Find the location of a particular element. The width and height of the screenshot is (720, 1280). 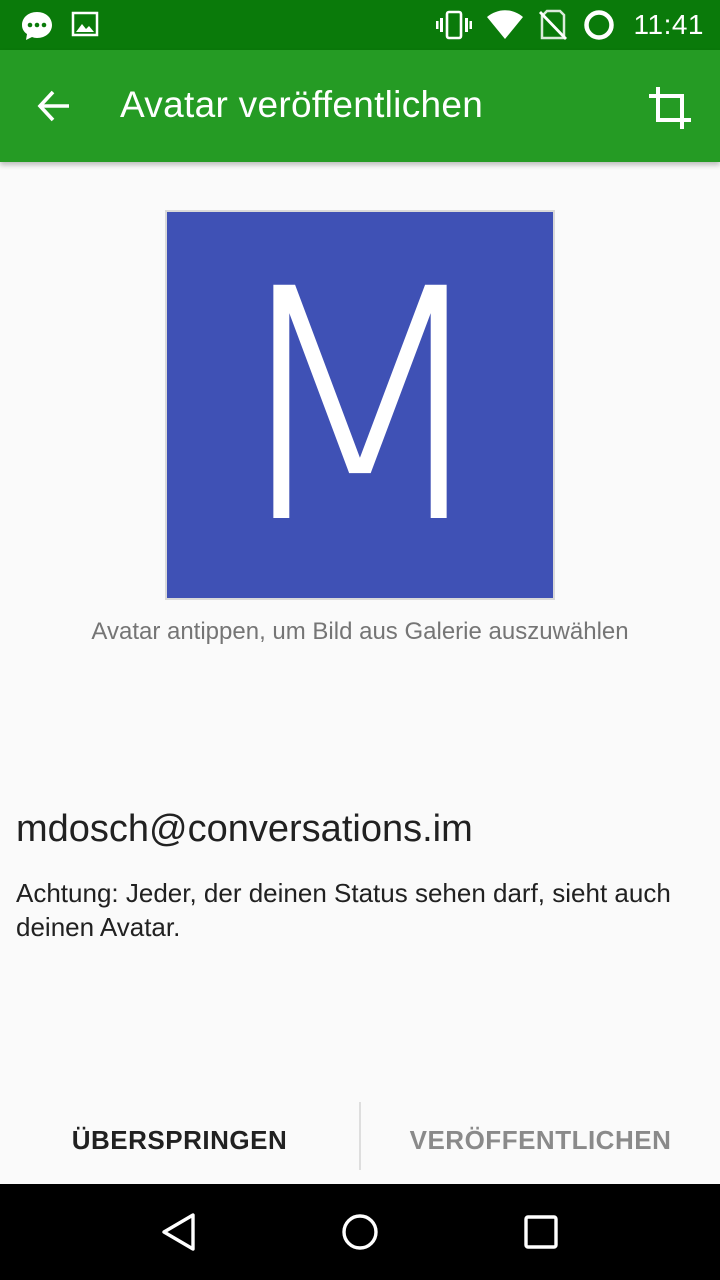

back-button is located at coordinates (54, 106).